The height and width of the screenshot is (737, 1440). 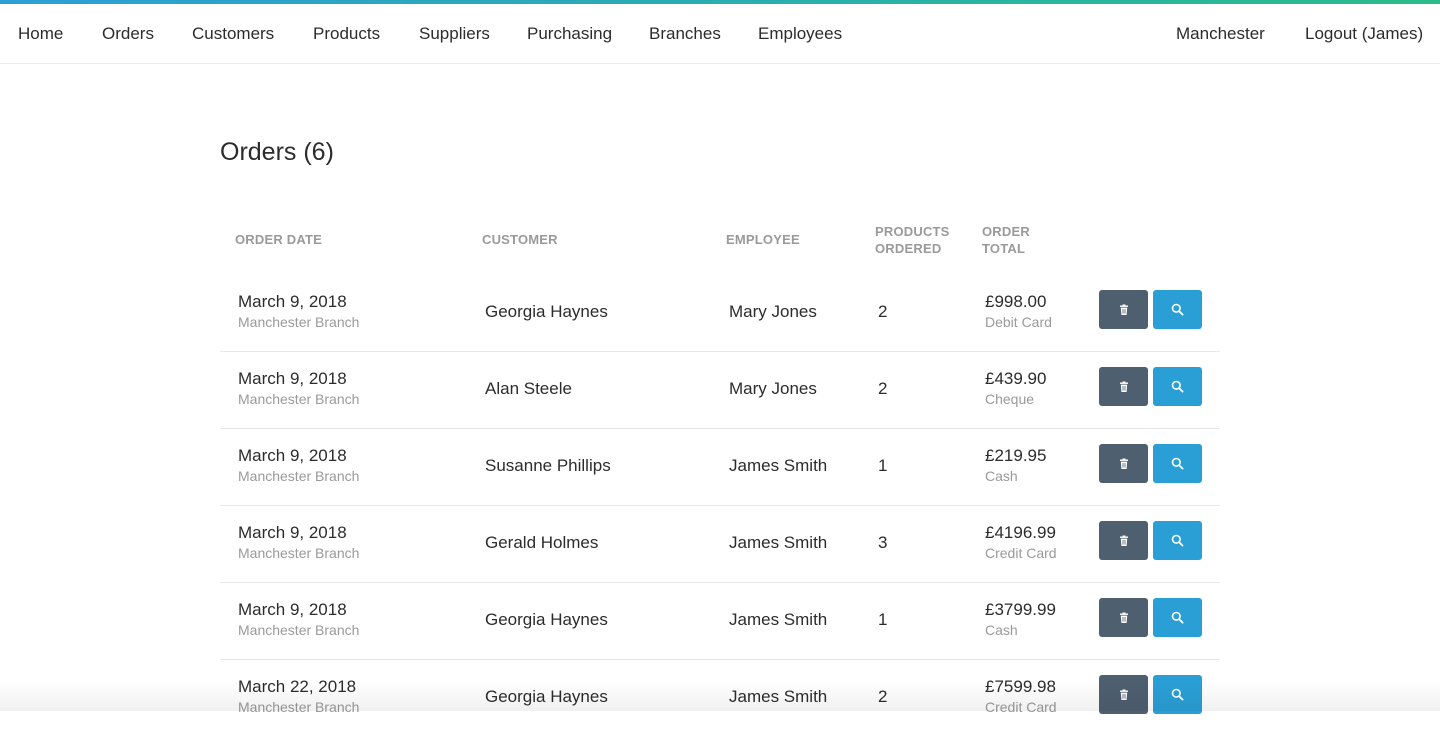 What do you see at coordinates (1020, 686) in the screenshot?
I see `order-total: £7599.98` at bounding box center [1020, 686].